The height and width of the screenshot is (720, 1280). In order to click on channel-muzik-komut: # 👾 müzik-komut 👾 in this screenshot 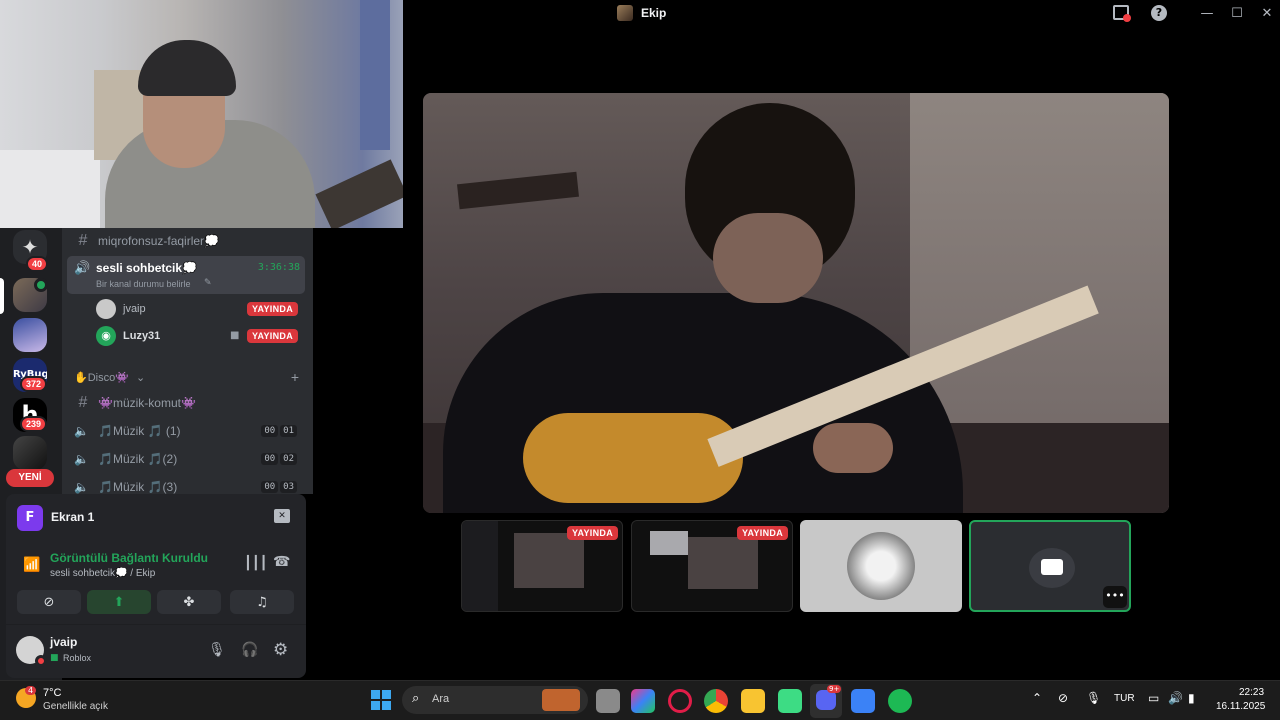, I will do `click(189, 403)`.